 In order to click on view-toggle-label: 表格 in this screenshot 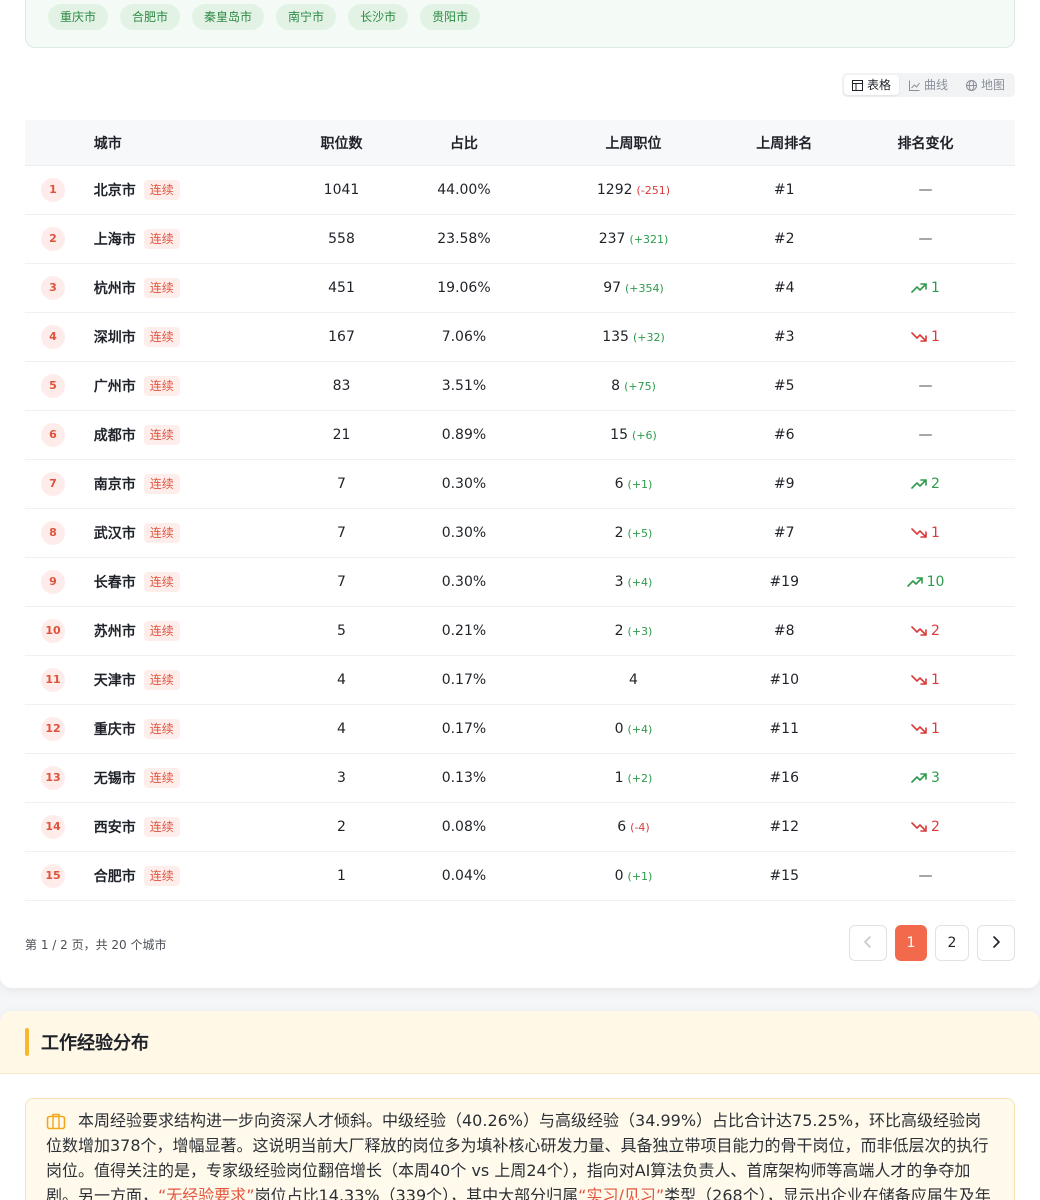, I will do `click(878, 85)`.